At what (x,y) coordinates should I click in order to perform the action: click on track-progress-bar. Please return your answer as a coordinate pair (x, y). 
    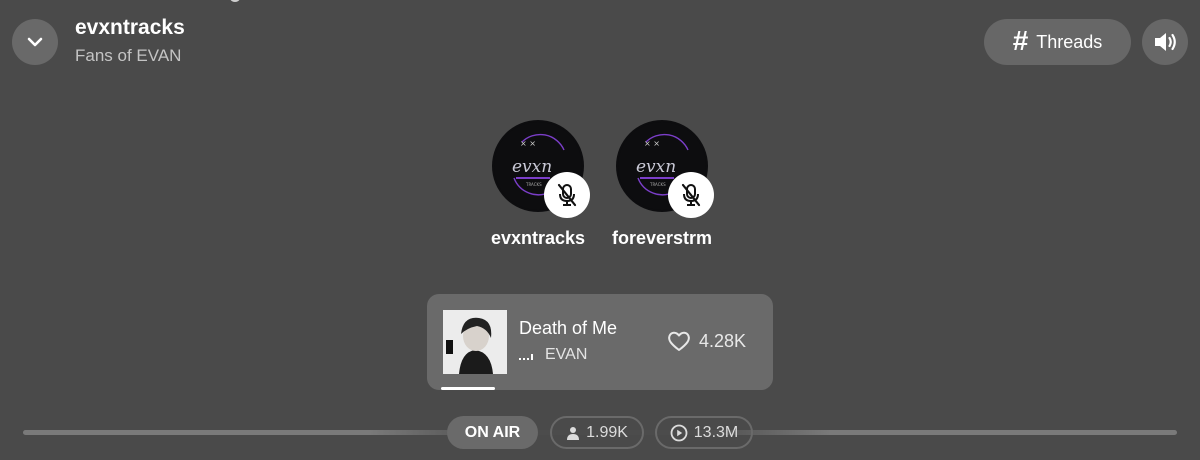
    Looking at the image, I should click on (468, 388).